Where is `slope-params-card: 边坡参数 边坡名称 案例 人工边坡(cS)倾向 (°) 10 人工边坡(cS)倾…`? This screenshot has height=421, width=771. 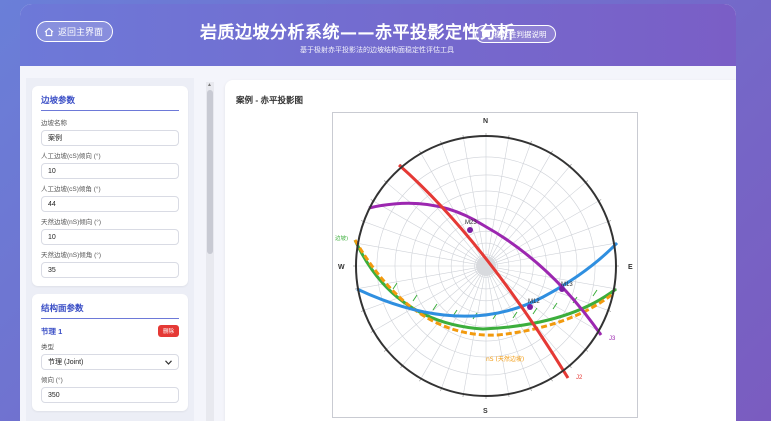
slope-params-card: 边坡参数 边坡名称 案例 人工边坡(cS)倾向 (°) 10 人工边坡(cS)倾… is located at coordinates (110, 186).